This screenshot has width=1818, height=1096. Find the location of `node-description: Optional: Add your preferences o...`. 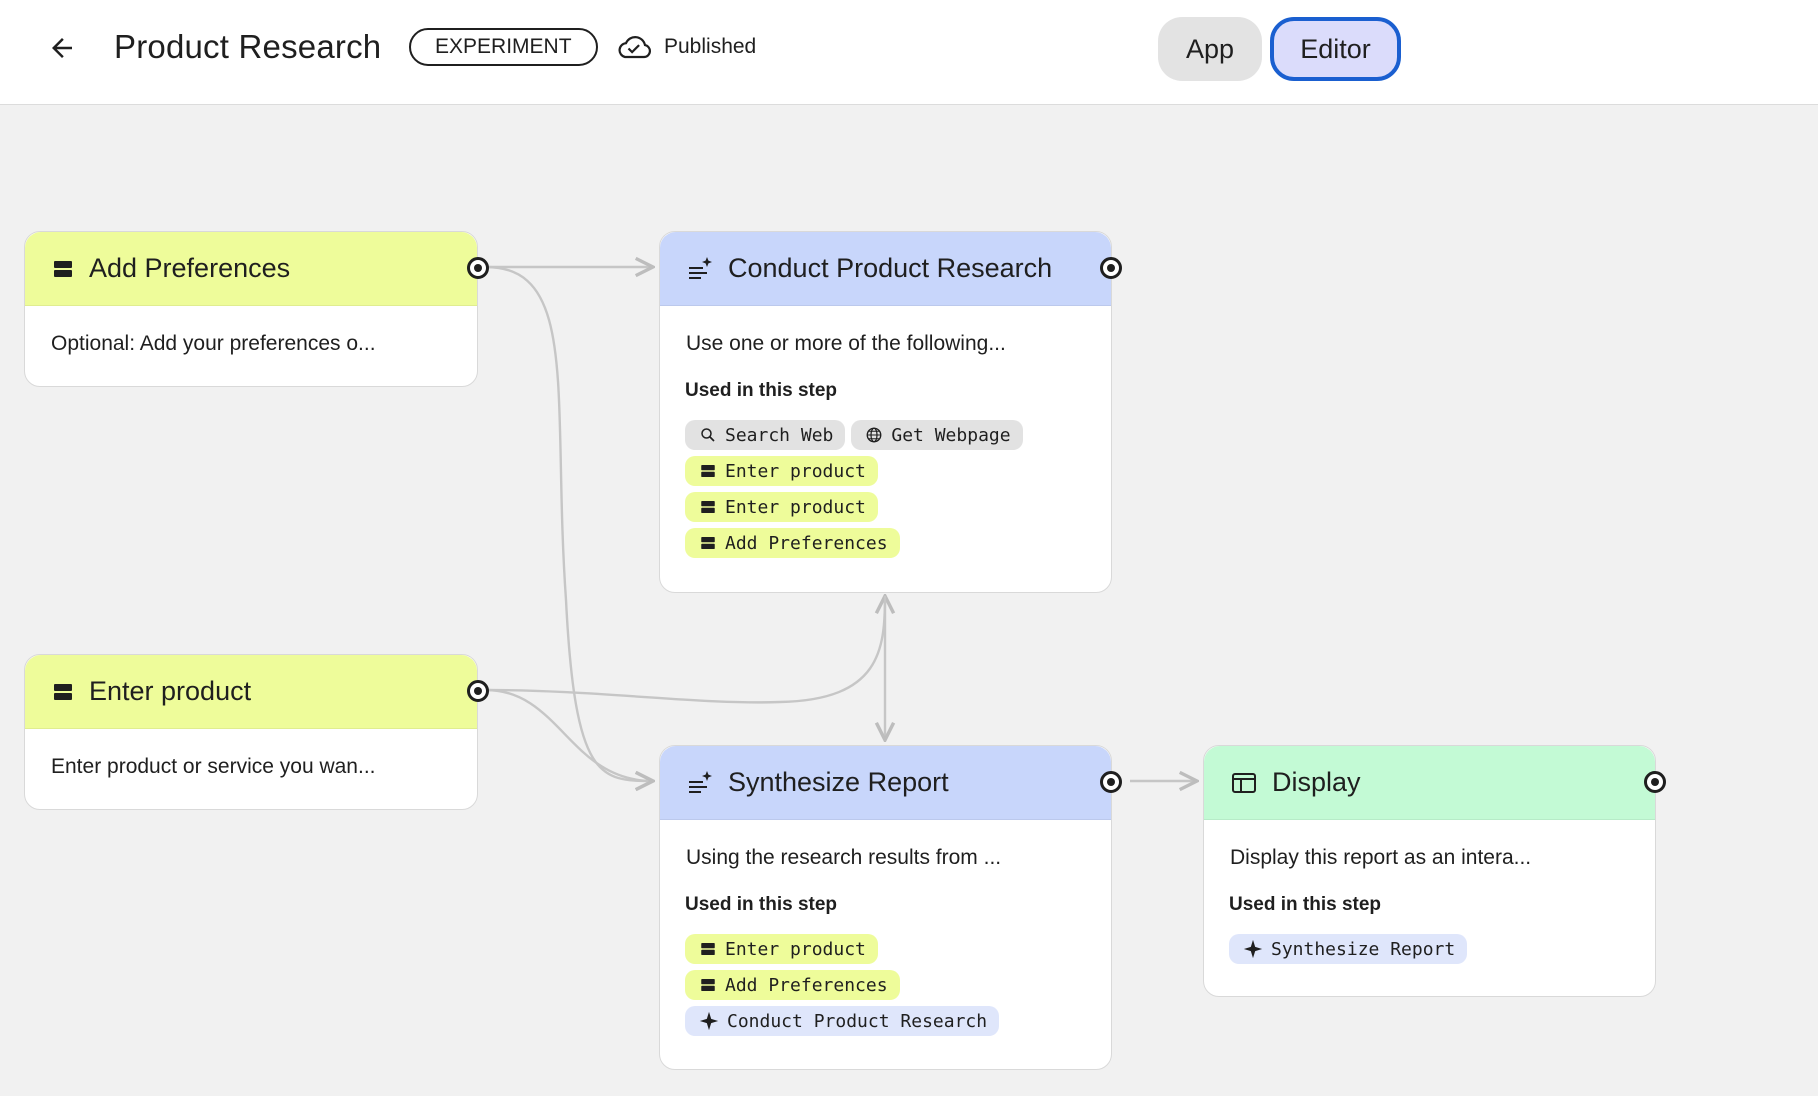

node-description: Optional: Add your preferences o... is located at coordinates (213, 343).